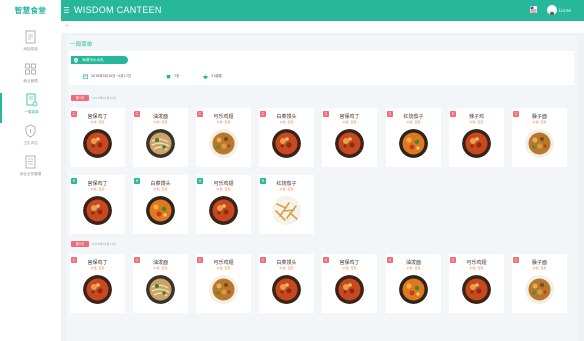  What do you see at coordinates (85, 76) in the screenshot?
I see `calendar-icon` at bounding box center [85, 76].